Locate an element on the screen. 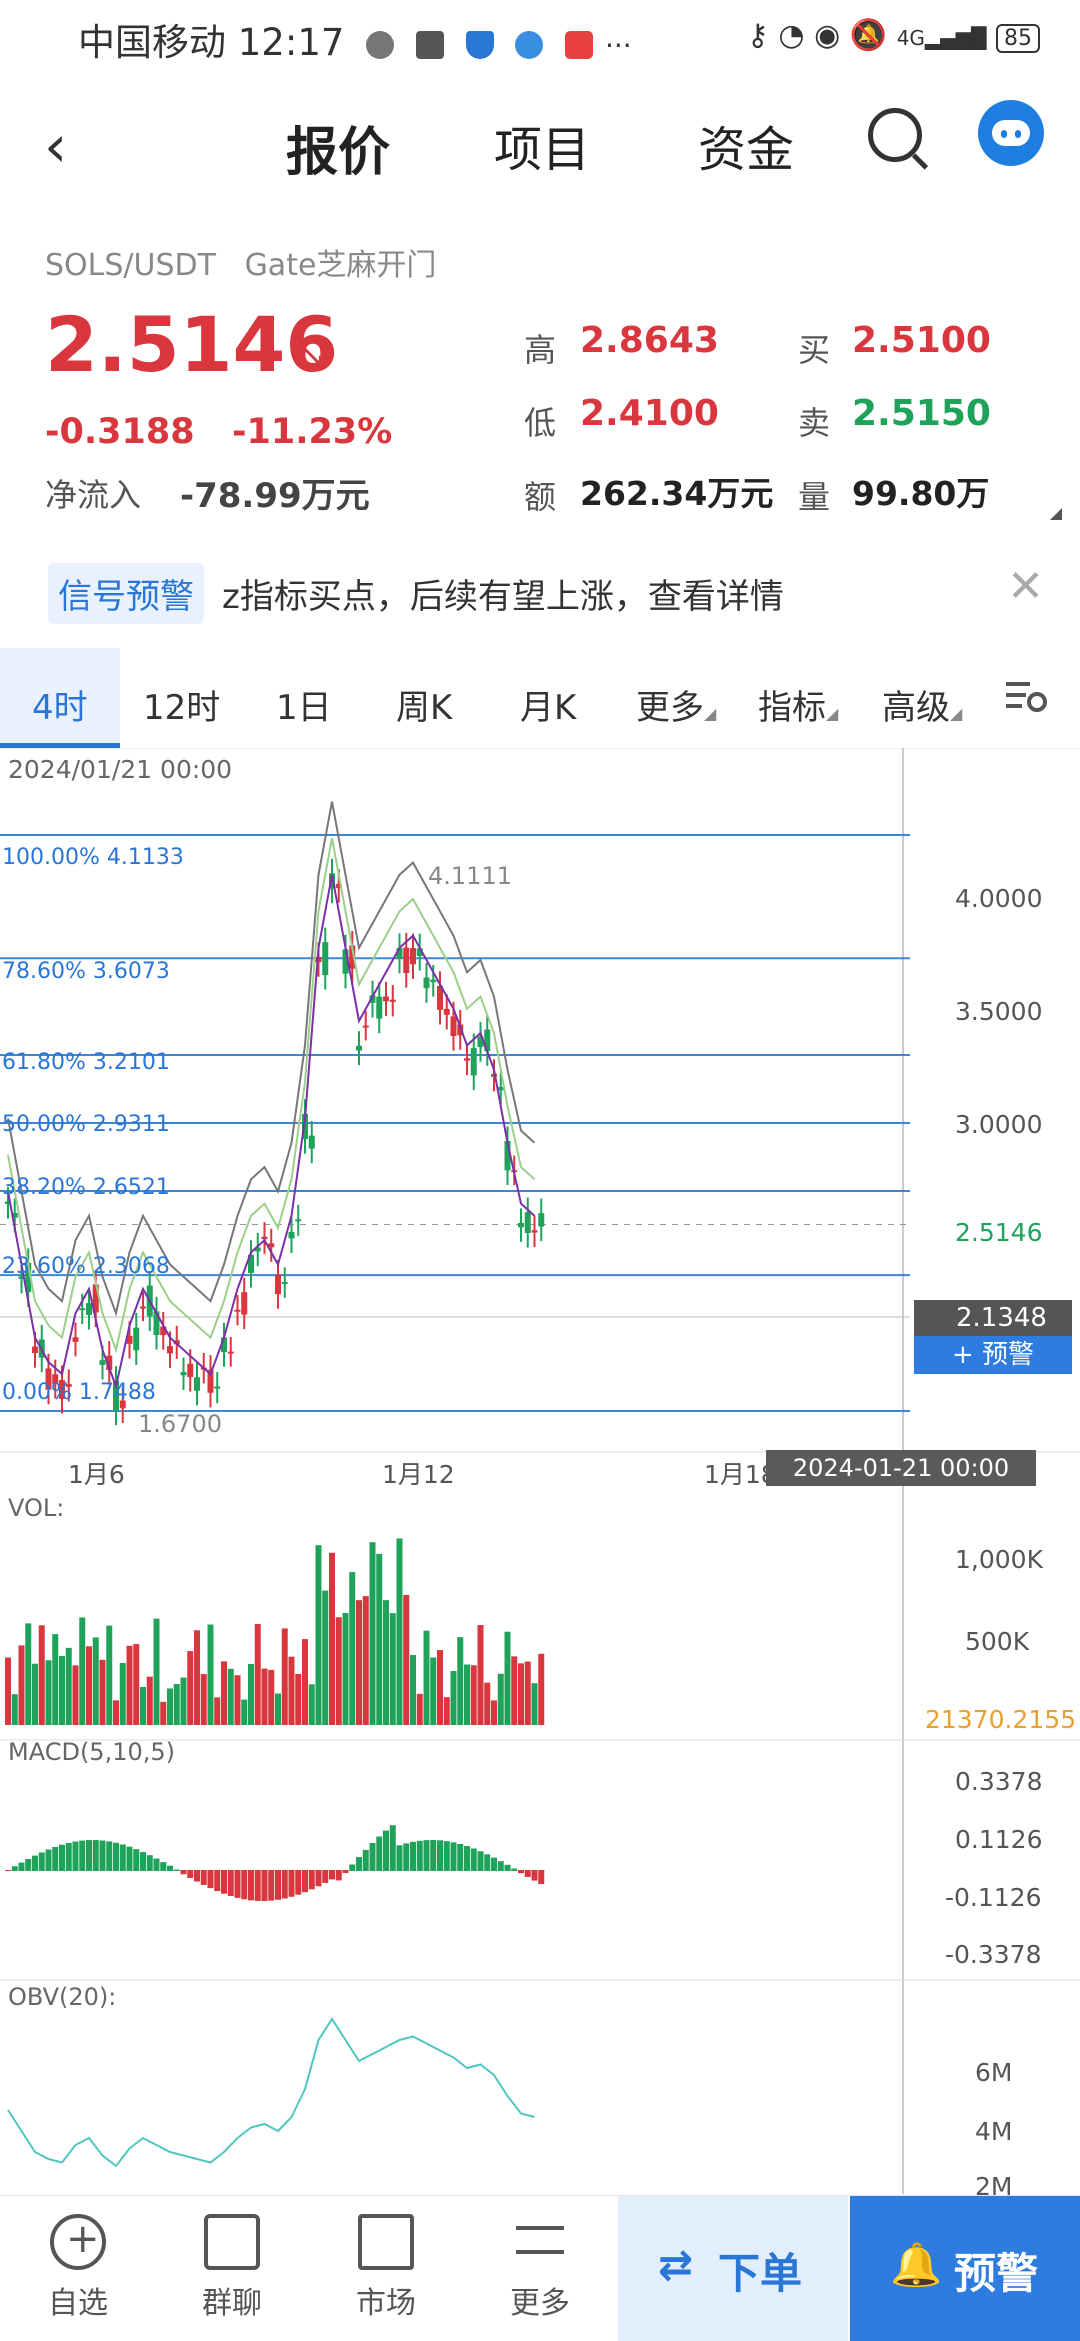 This screenshot has width=1080, height=2341. sliders-icon is located at coordinates (540, 2242).